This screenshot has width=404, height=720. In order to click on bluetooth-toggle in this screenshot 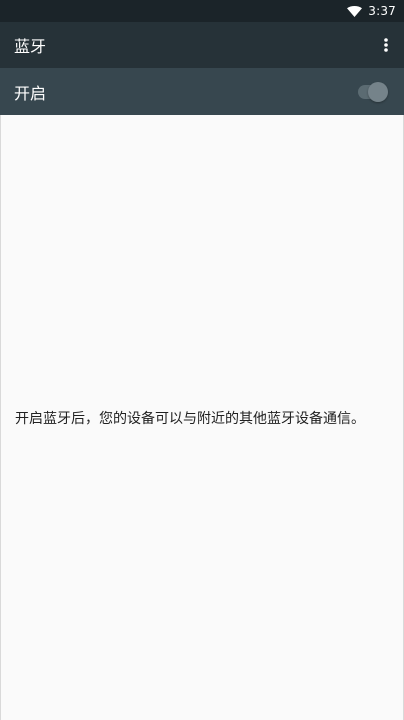, I will do `click(373, 92)`.